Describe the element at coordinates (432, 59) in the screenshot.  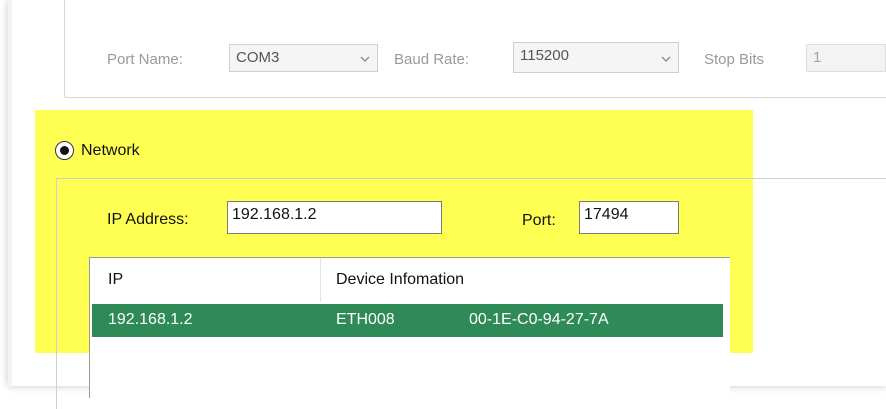
I see `baud-rate-label: Baud Rate:` at that location.